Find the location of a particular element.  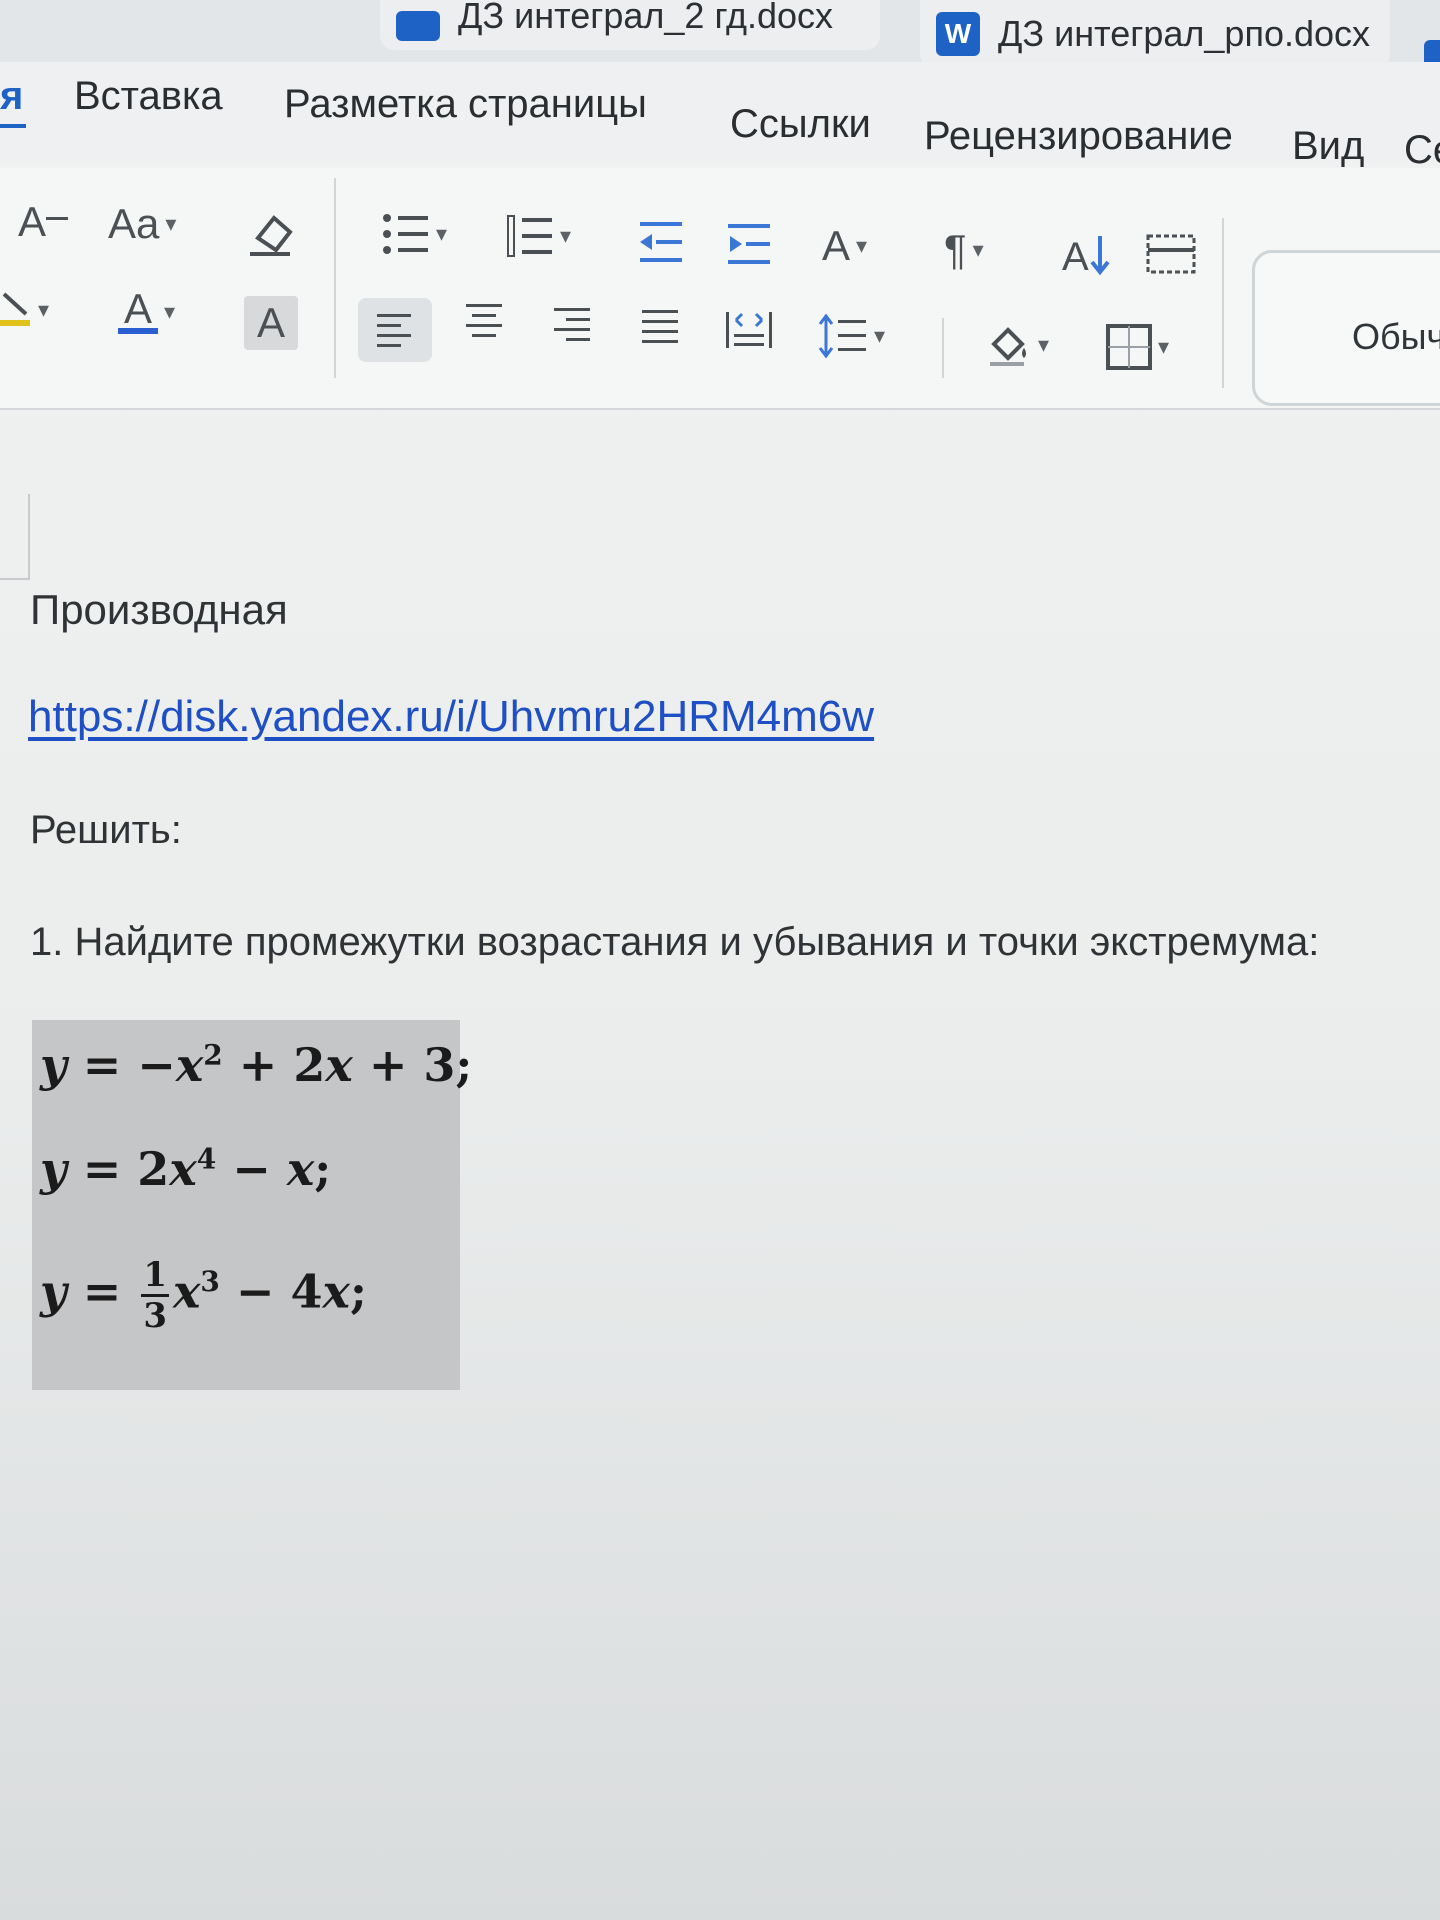

decrease-indent-button is located at coordinates (661, 242).